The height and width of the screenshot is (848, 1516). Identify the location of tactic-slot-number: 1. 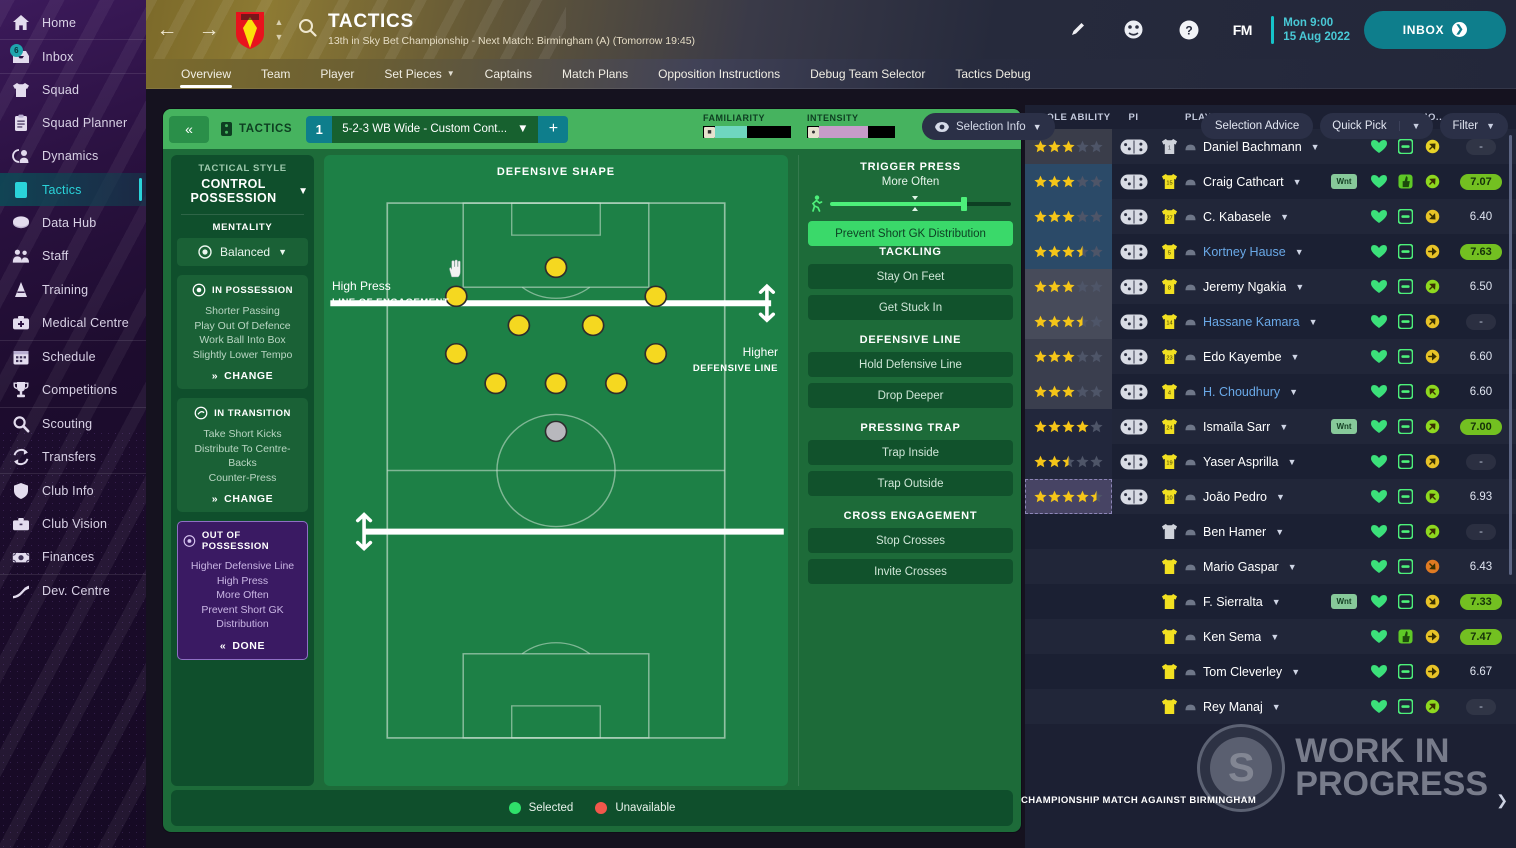
(319, 129).